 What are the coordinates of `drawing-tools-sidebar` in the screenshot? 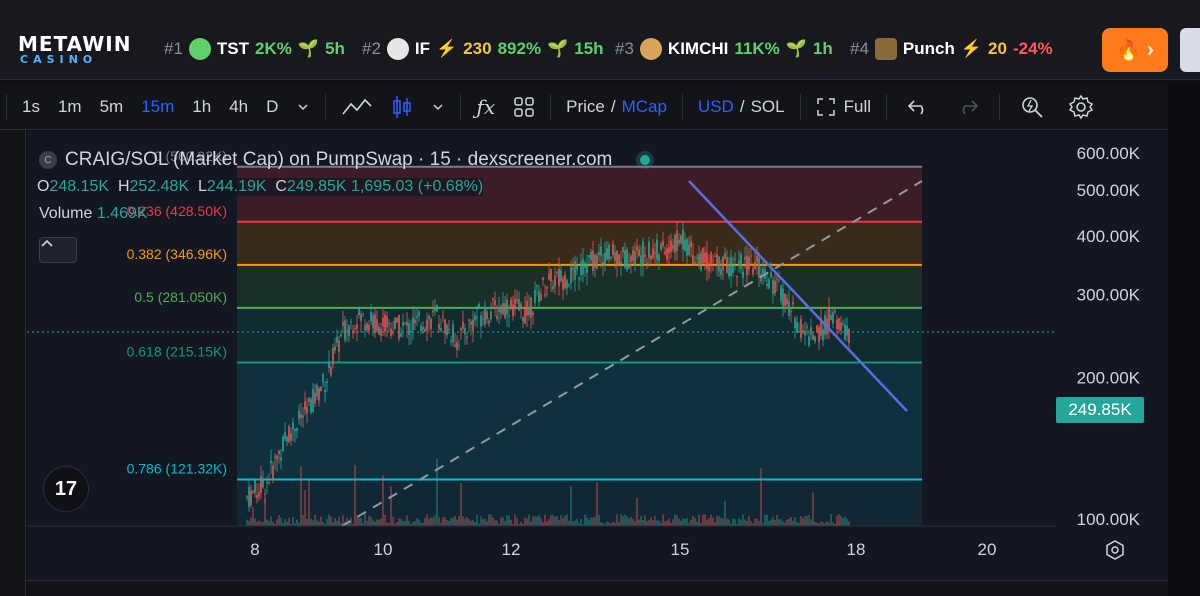 It's located at (13, 363).